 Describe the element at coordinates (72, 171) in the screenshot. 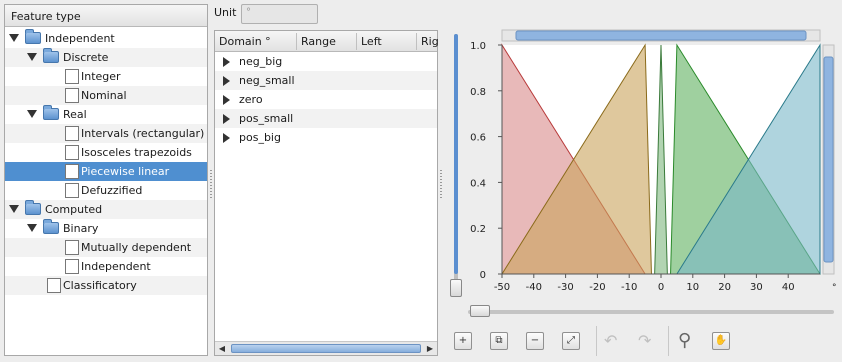

I see `piecewise-linear-icon` at that location.